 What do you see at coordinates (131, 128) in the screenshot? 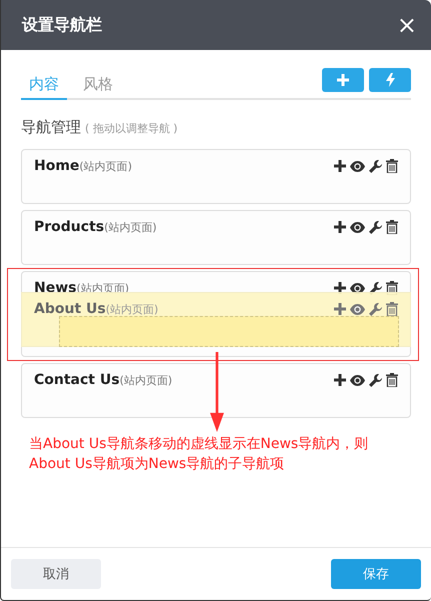
I see `section-hint: ( 拖动以调整导航 )` at bounding box center [131, 128].